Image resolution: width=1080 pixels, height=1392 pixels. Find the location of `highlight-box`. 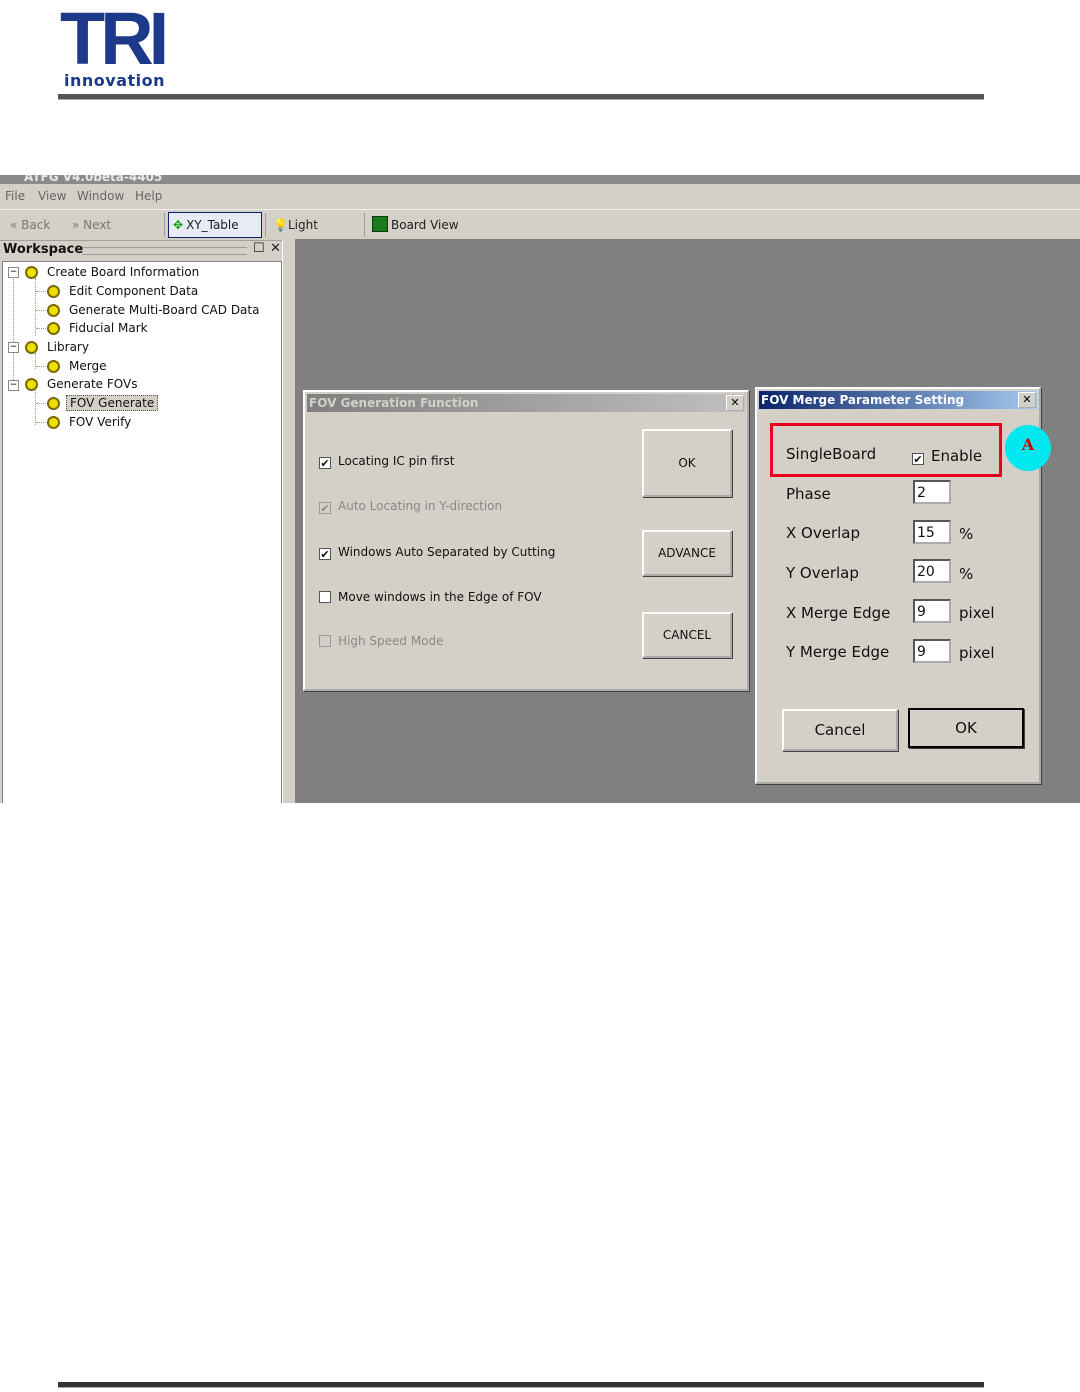

highlight-box is located at coordinates (886, 450).